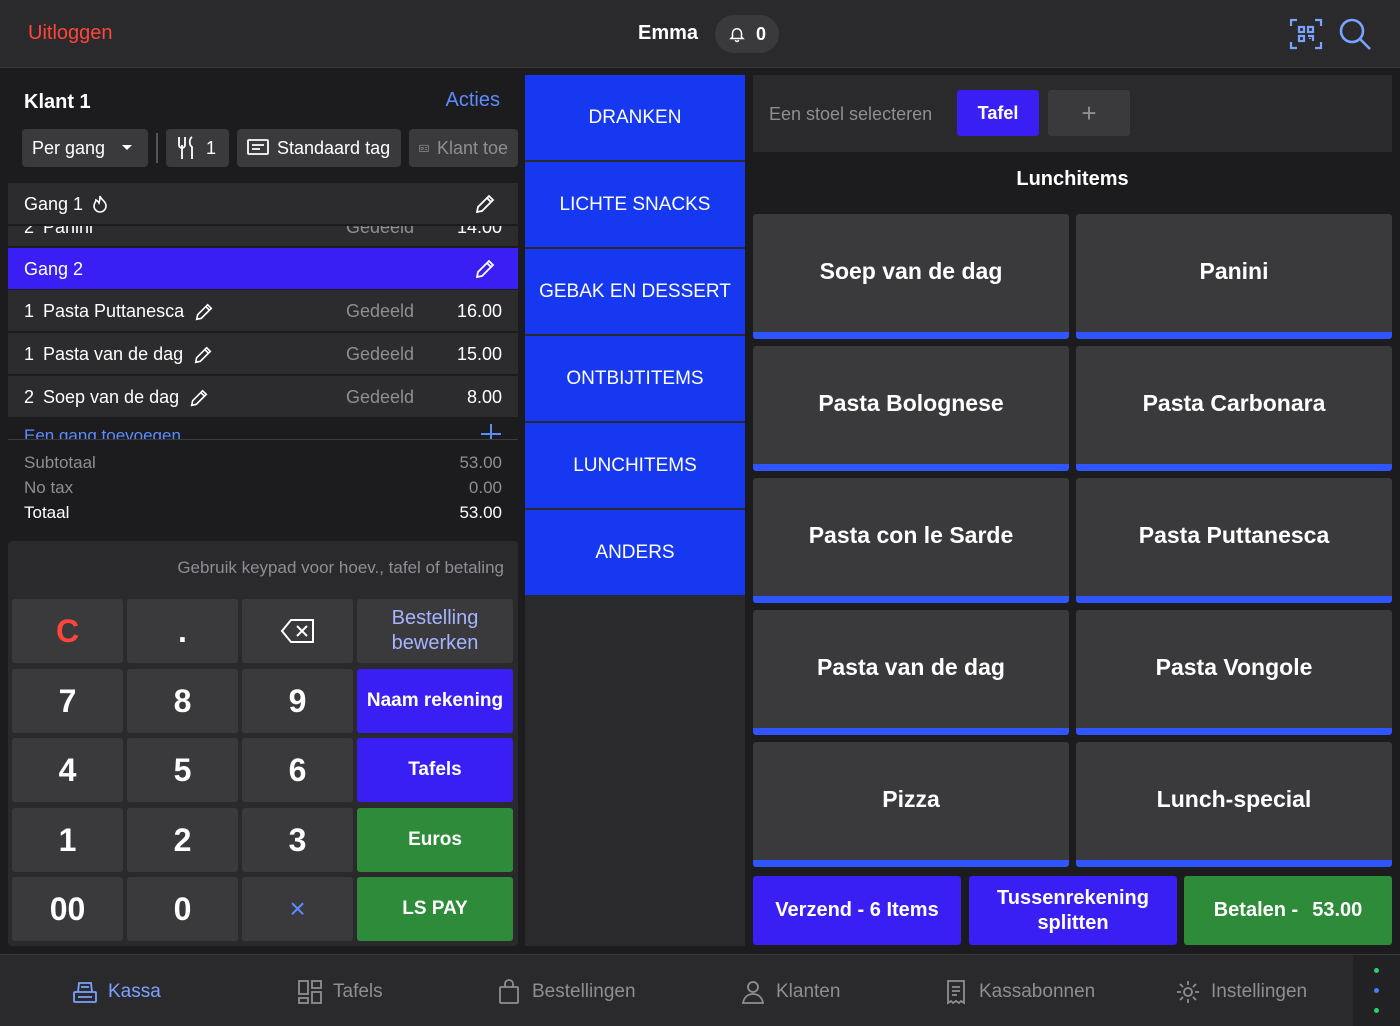 Image resolution: width=1400 pixels, height=1026 pixels. Describe the element at coordinates (747, 34) in the screenshot. I see `notifications-button: 0` at that location.